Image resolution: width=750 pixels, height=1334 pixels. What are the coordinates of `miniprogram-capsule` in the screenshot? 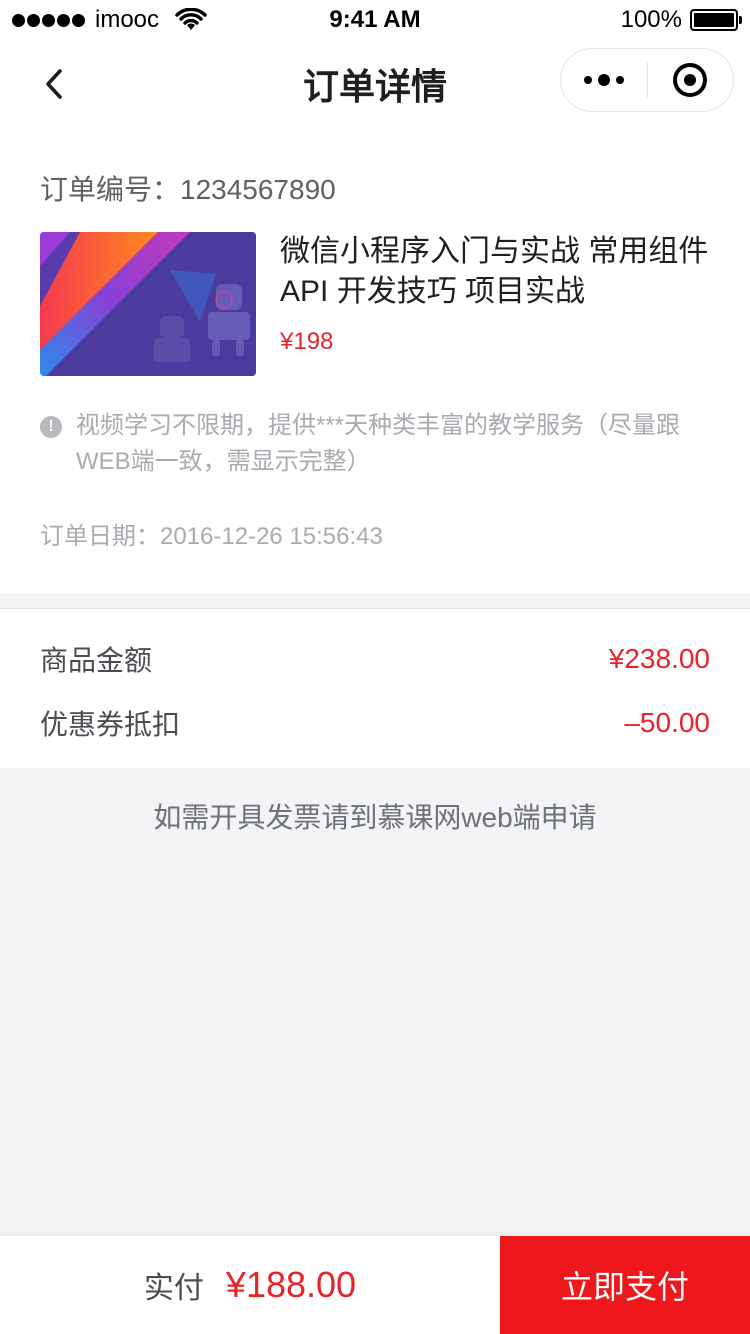 It's located at (647, 80).